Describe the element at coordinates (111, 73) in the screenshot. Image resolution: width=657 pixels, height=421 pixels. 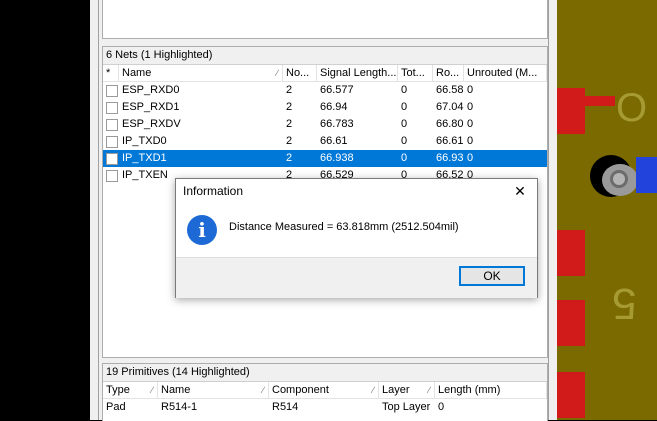
I see `col-star: *` at that location.